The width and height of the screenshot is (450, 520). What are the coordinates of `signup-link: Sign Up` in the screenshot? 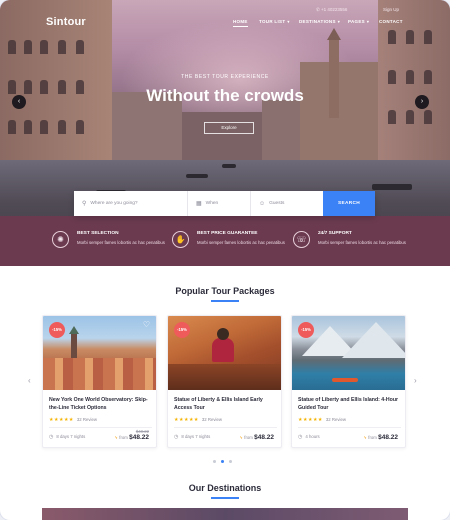 It's located at (391, 9).